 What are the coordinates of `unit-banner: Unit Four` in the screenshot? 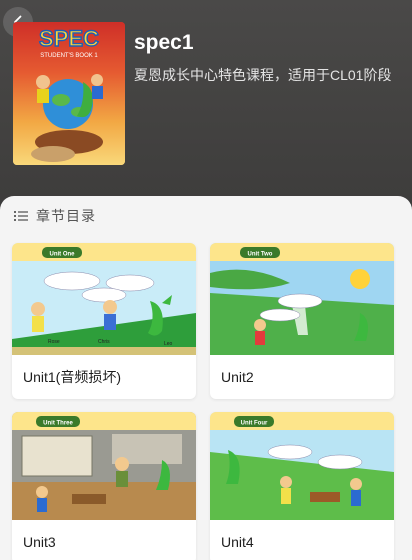 It's located at (254, 424).